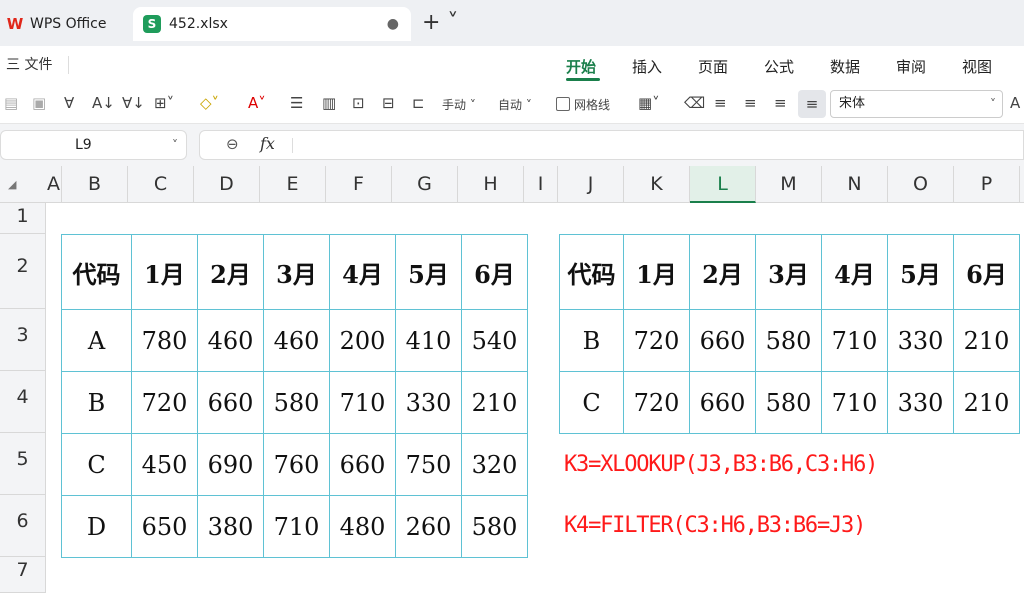 Image resolution: width=1024 pixels, height=603 pixels. Describe the element at coordinates (362, 526) in the screenshot. I see `table-cell: 480` at that location.